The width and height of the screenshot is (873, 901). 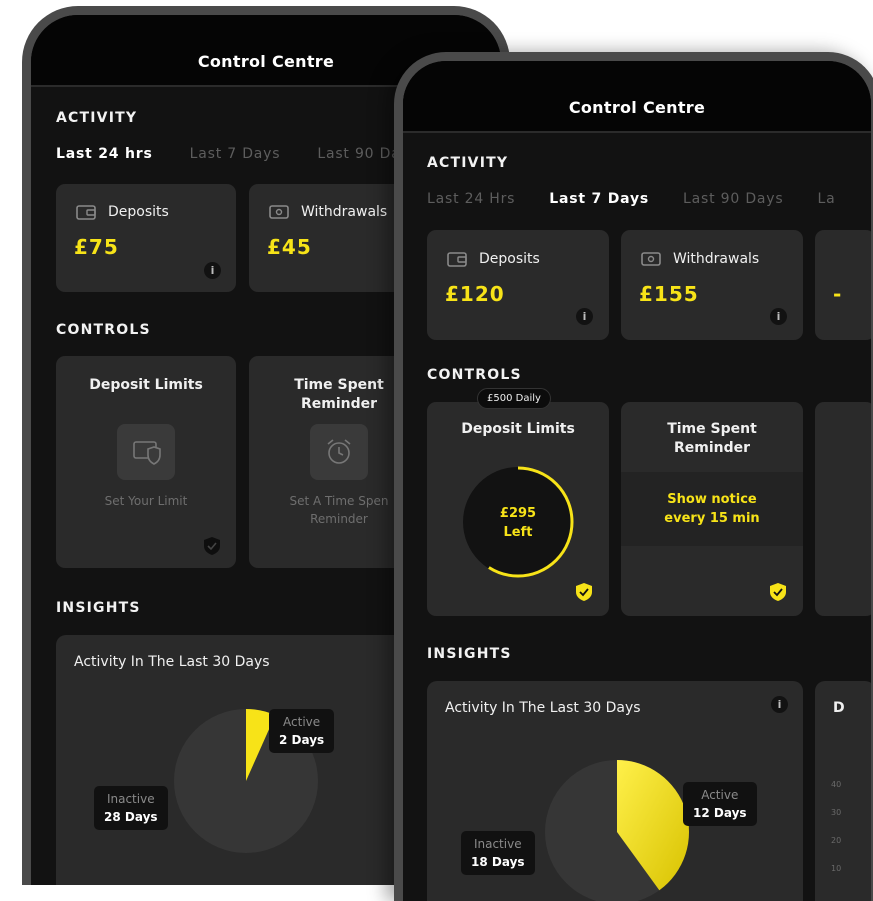 What do you see at coordinates (172, 662) in the screenshot?
I see `back-insight-title: Activity In The Last 30 Days` at bounding box center [172, 662].